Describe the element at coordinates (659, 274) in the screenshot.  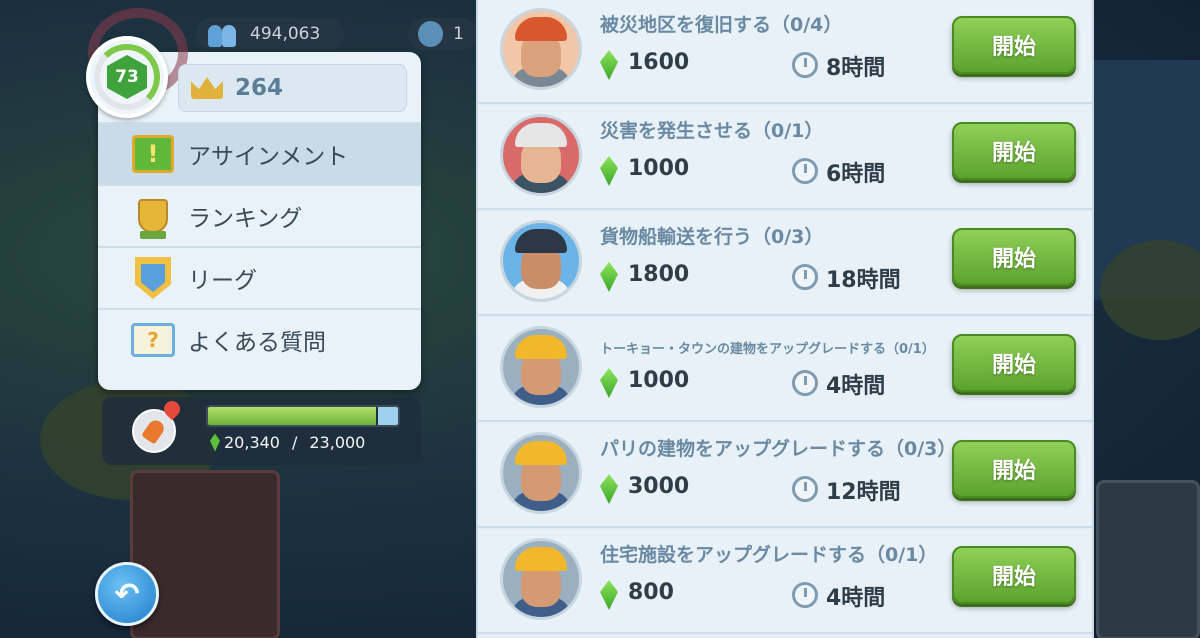
I see `task-reward: 1800` at that location.